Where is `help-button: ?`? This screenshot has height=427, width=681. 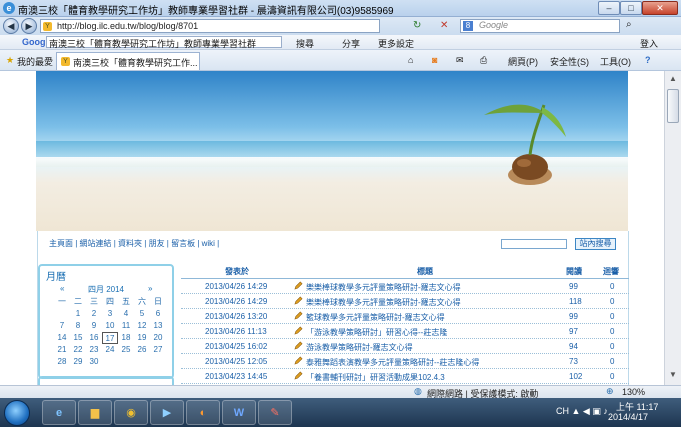
help-button: ? is located at coordinates (648, 60).